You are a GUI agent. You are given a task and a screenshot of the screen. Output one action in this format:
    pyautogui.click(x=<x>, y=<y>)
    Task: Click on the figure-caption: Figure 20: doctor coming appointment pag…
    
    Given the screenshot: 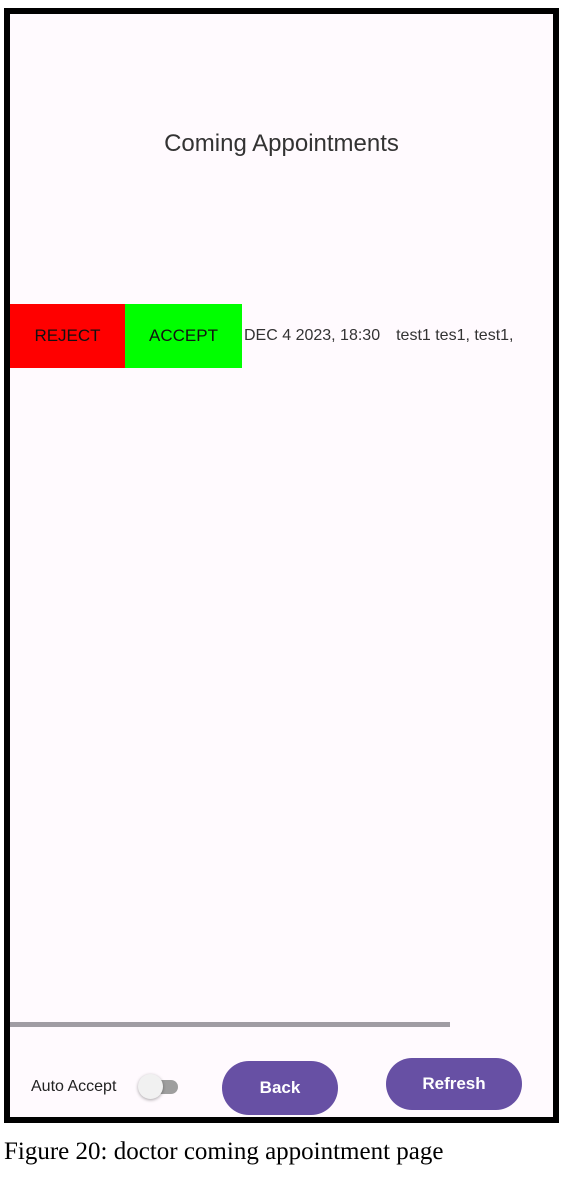 What is the action you would take?
    pyautogui.click(x=224, y=1151)
    